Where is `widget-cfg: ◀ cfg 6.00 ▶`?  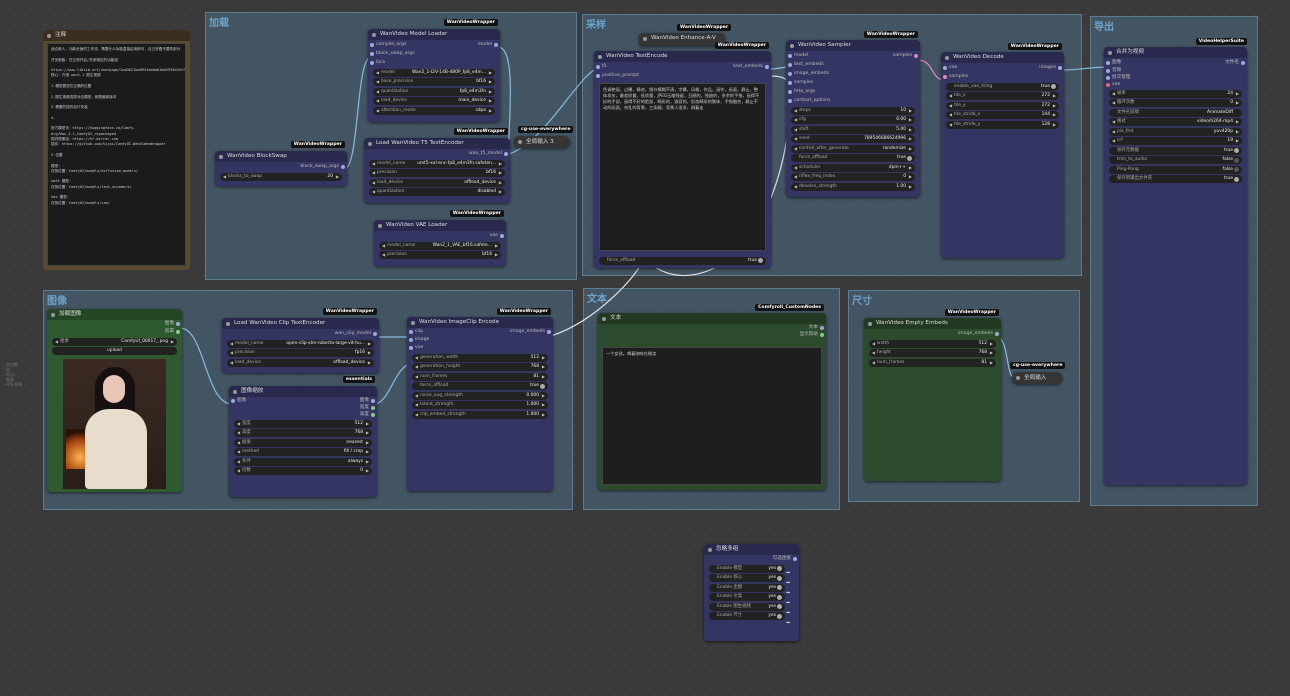 widget-cfg: ◀ cfg 6.00 ▶ is located at coordinates (853, 120).